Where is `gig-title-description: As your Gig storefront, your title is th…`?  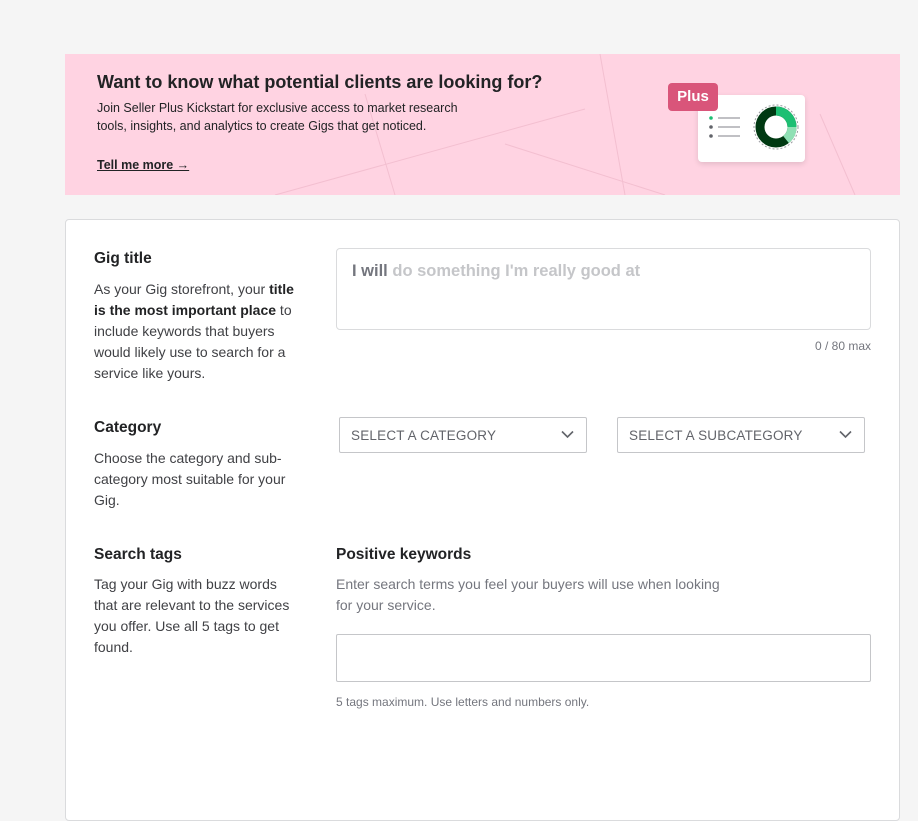
gig-title-description: As your Gig storefront, your title is th… is located at coordinates (201, 331).